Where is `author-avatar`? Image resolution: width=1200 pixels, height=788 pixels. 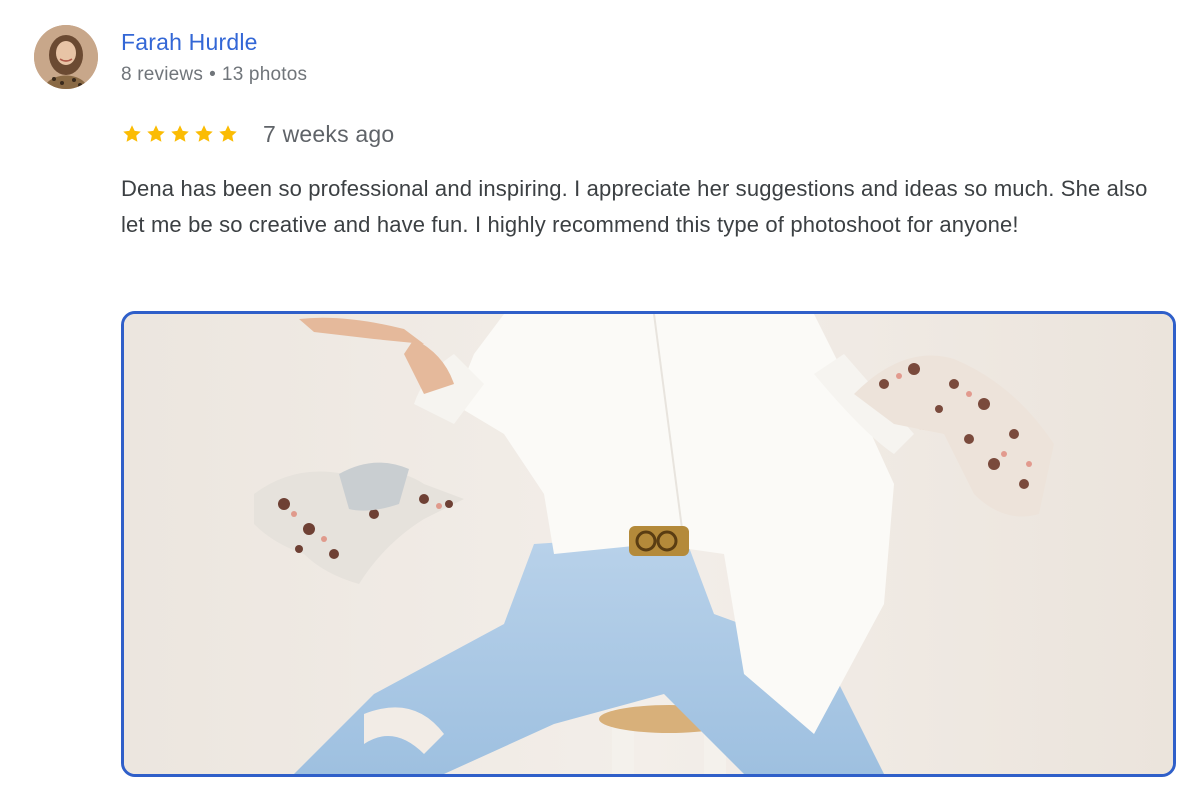 author-avatar is located at coordinates (66, 57).